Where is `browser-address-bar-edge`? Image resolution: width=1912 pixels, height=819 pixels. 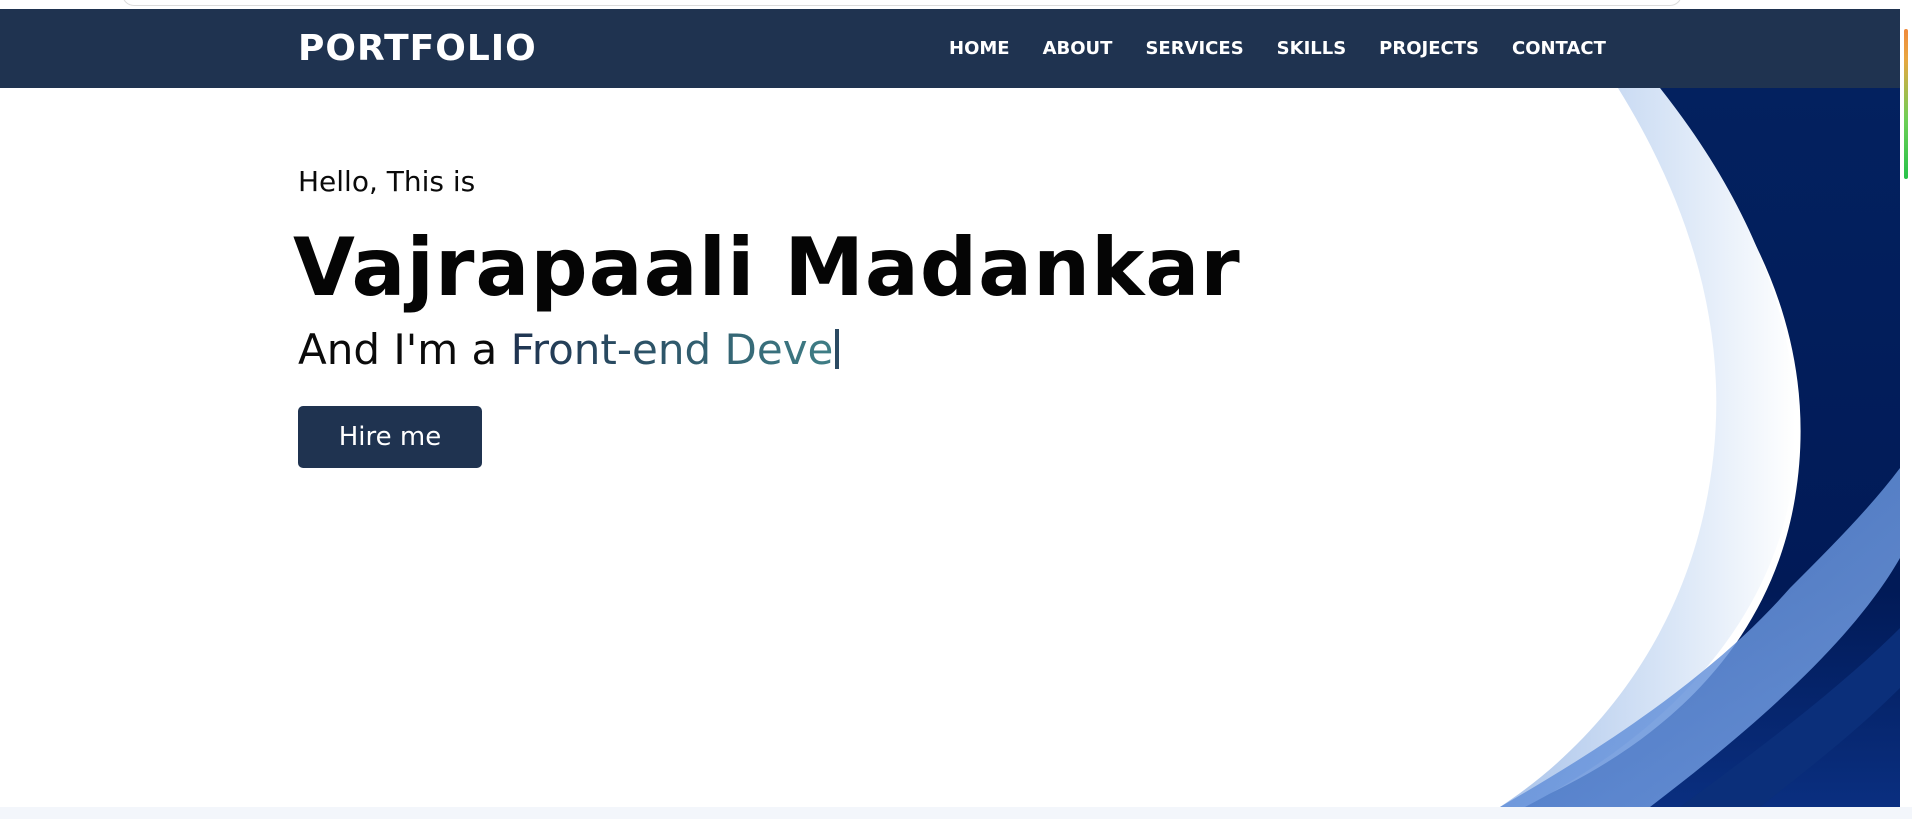
browser-address-bar-edge is located at coordinates (902, 3).